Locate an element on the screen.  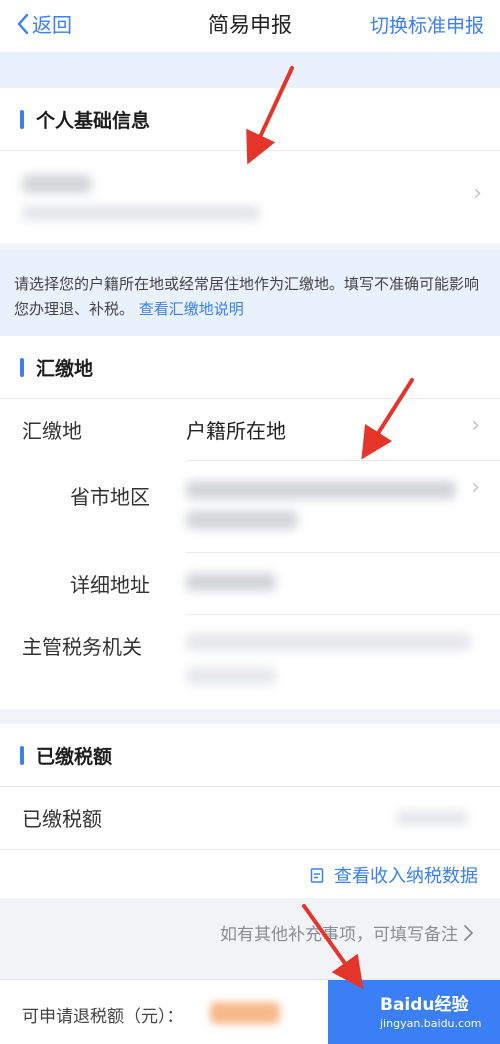
section-header: 汇缴地 is located at coordinates (250, 367).